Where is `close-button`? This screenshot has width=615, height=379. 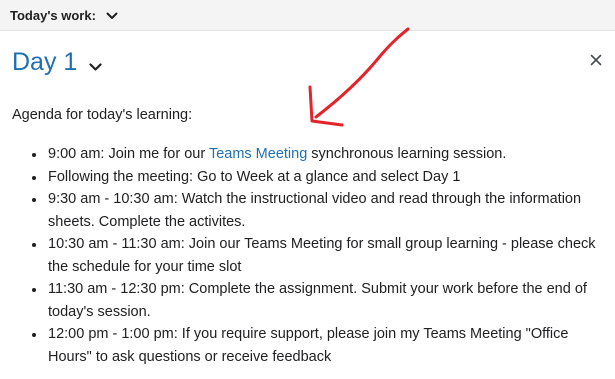
close-button is located at coordinates (596, 60).